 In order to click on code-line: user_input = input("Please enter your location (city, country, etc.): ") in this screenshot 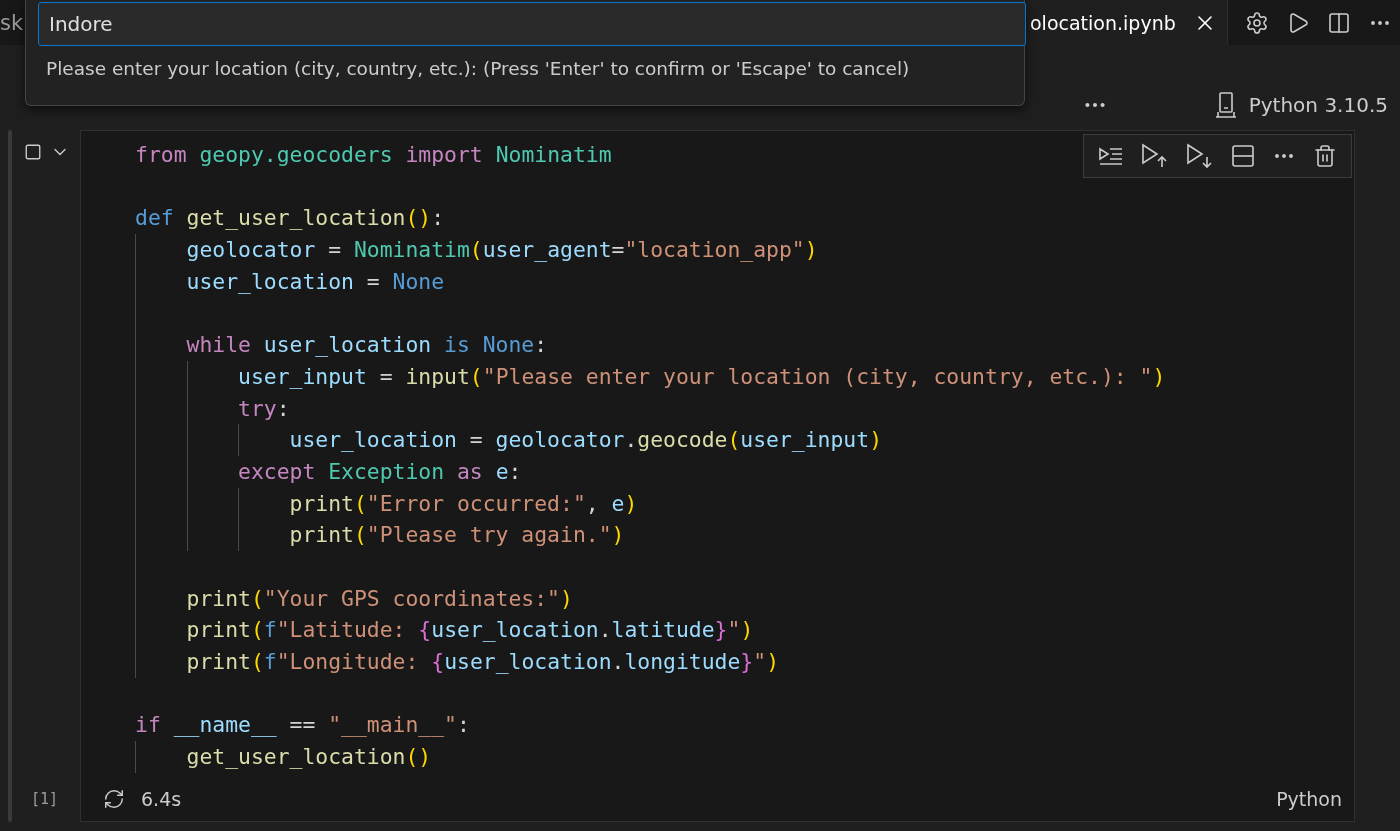, I will do `click(650, 376)`.